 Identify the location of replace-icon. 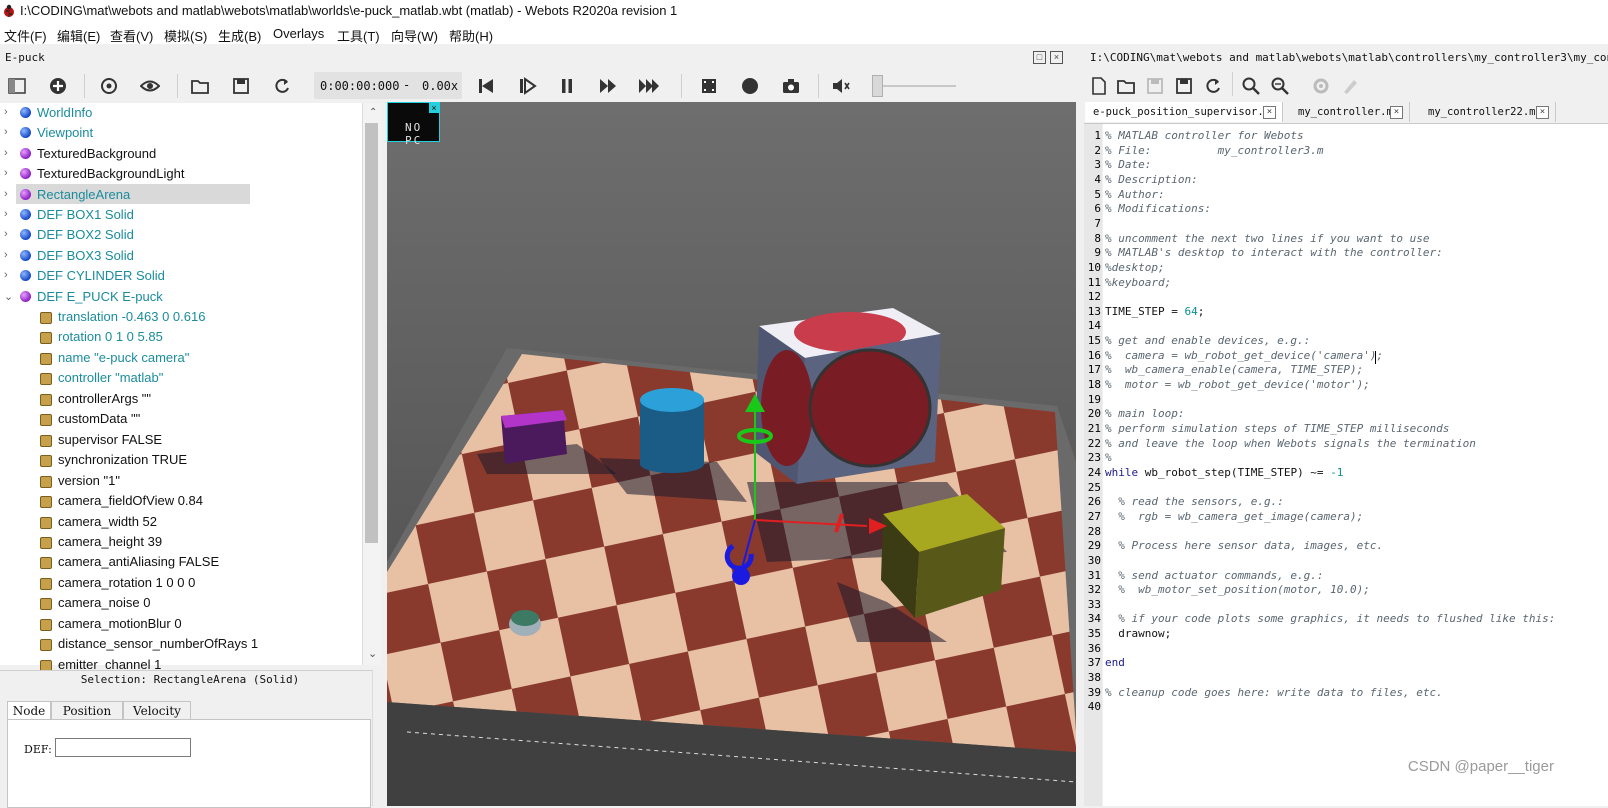
(1280, 86).